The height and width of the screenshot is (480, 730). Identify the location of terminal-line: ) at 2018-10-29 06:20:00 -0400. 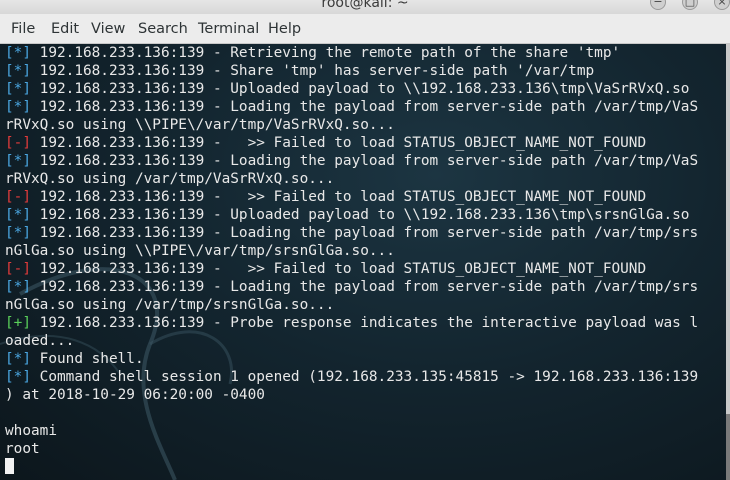
(351, 395).